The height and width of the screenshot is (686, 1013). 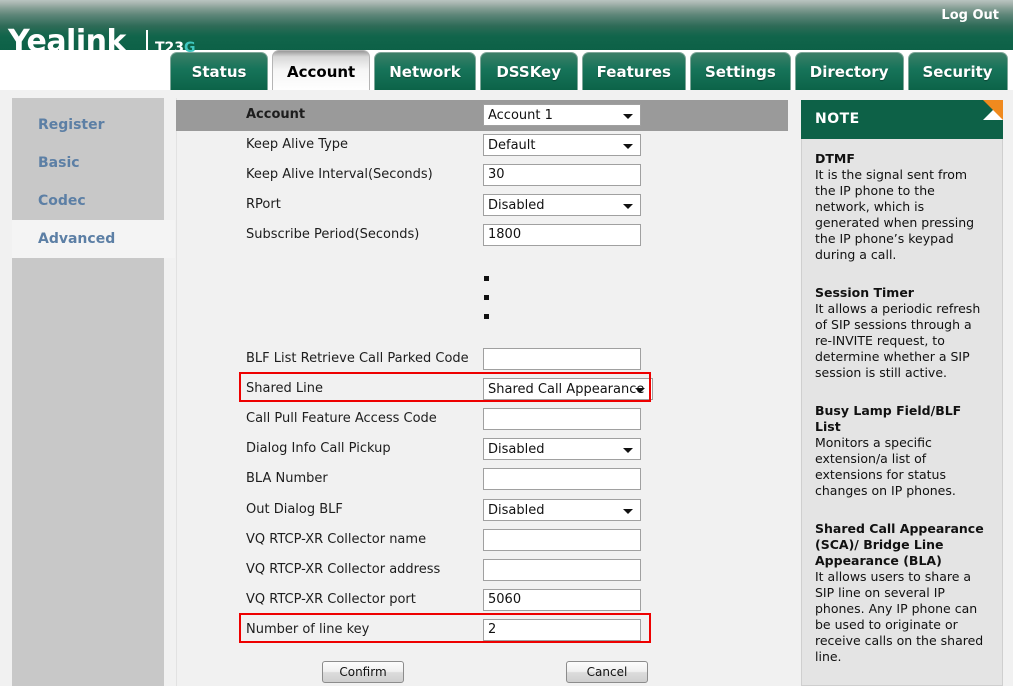 What do you see at coordinates (482, 359) in the screenshot?
I see `form-row: BLF List Retrieve Call Parked Code` at bounding box center [482, 359].